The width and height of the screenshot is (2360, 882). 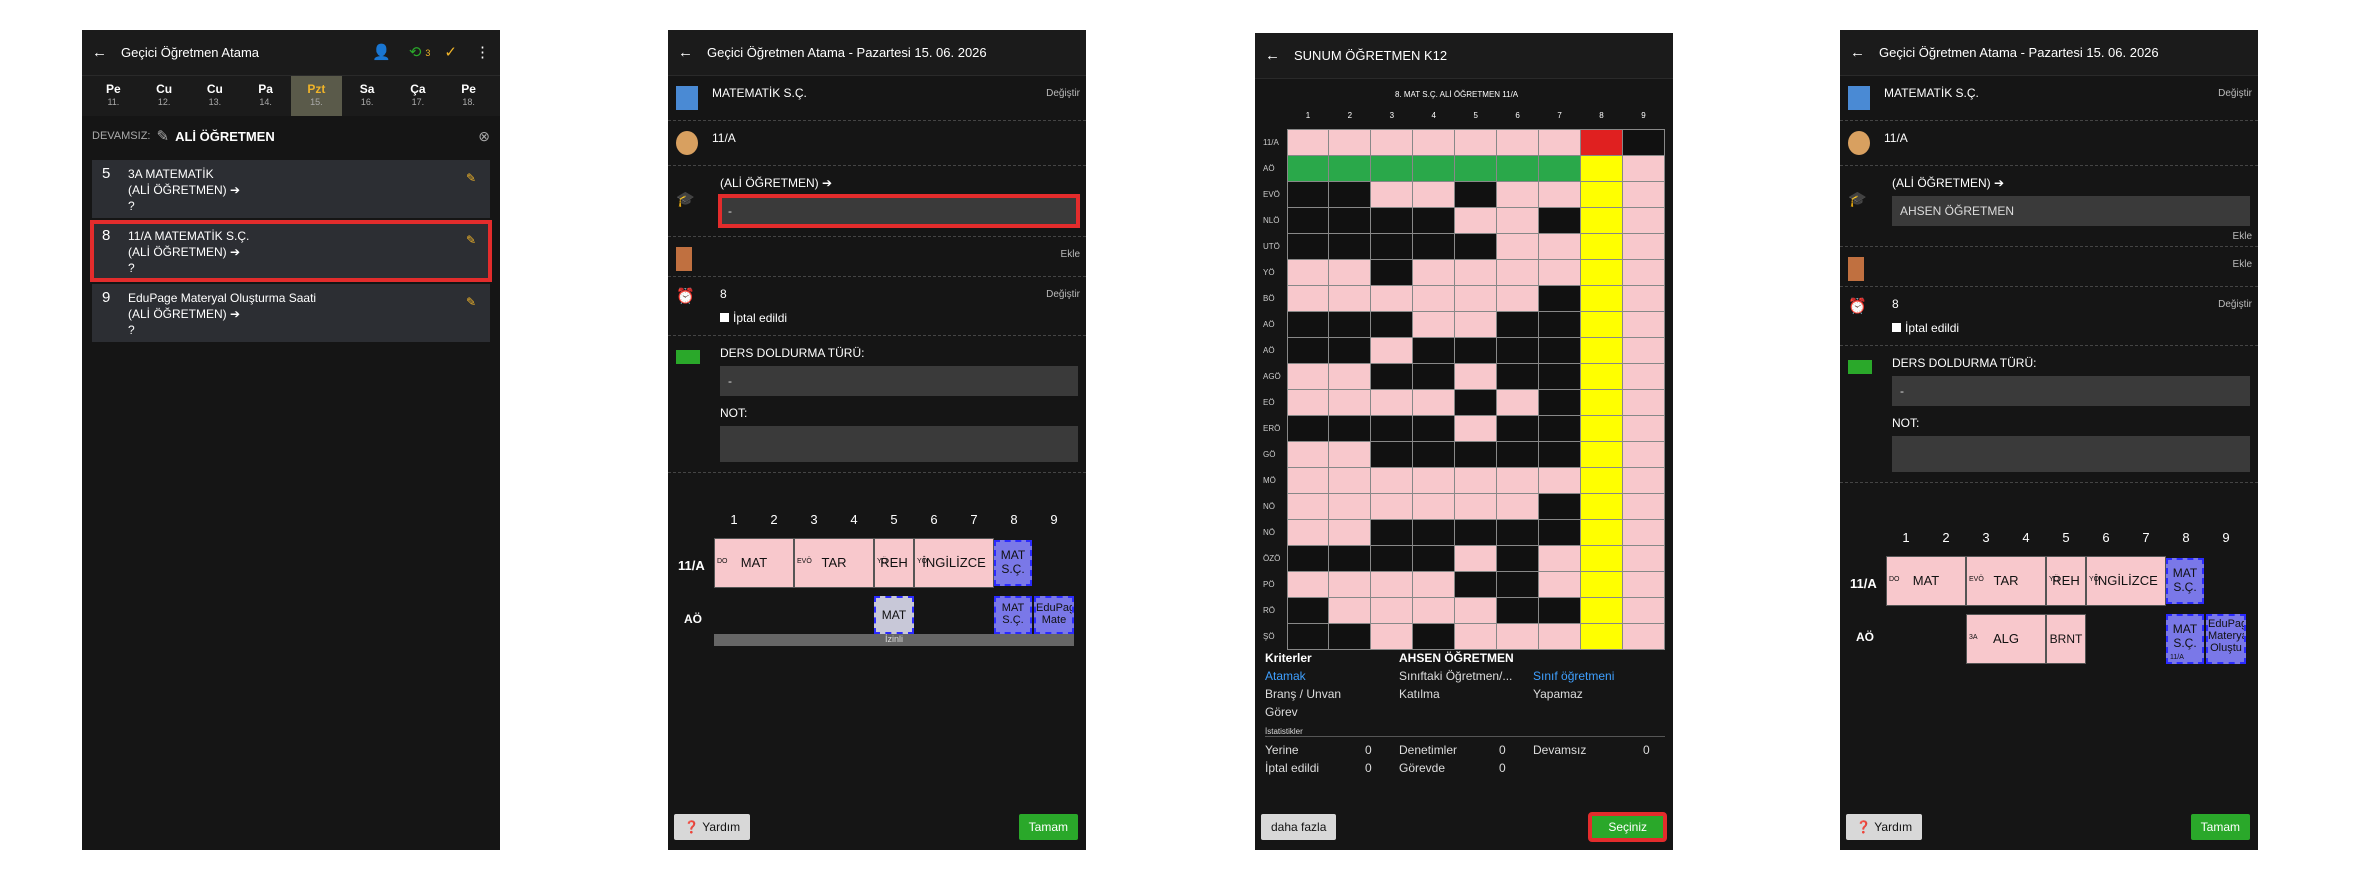 I want to click on close-icon: ⊗, so click(x=484, y=136).